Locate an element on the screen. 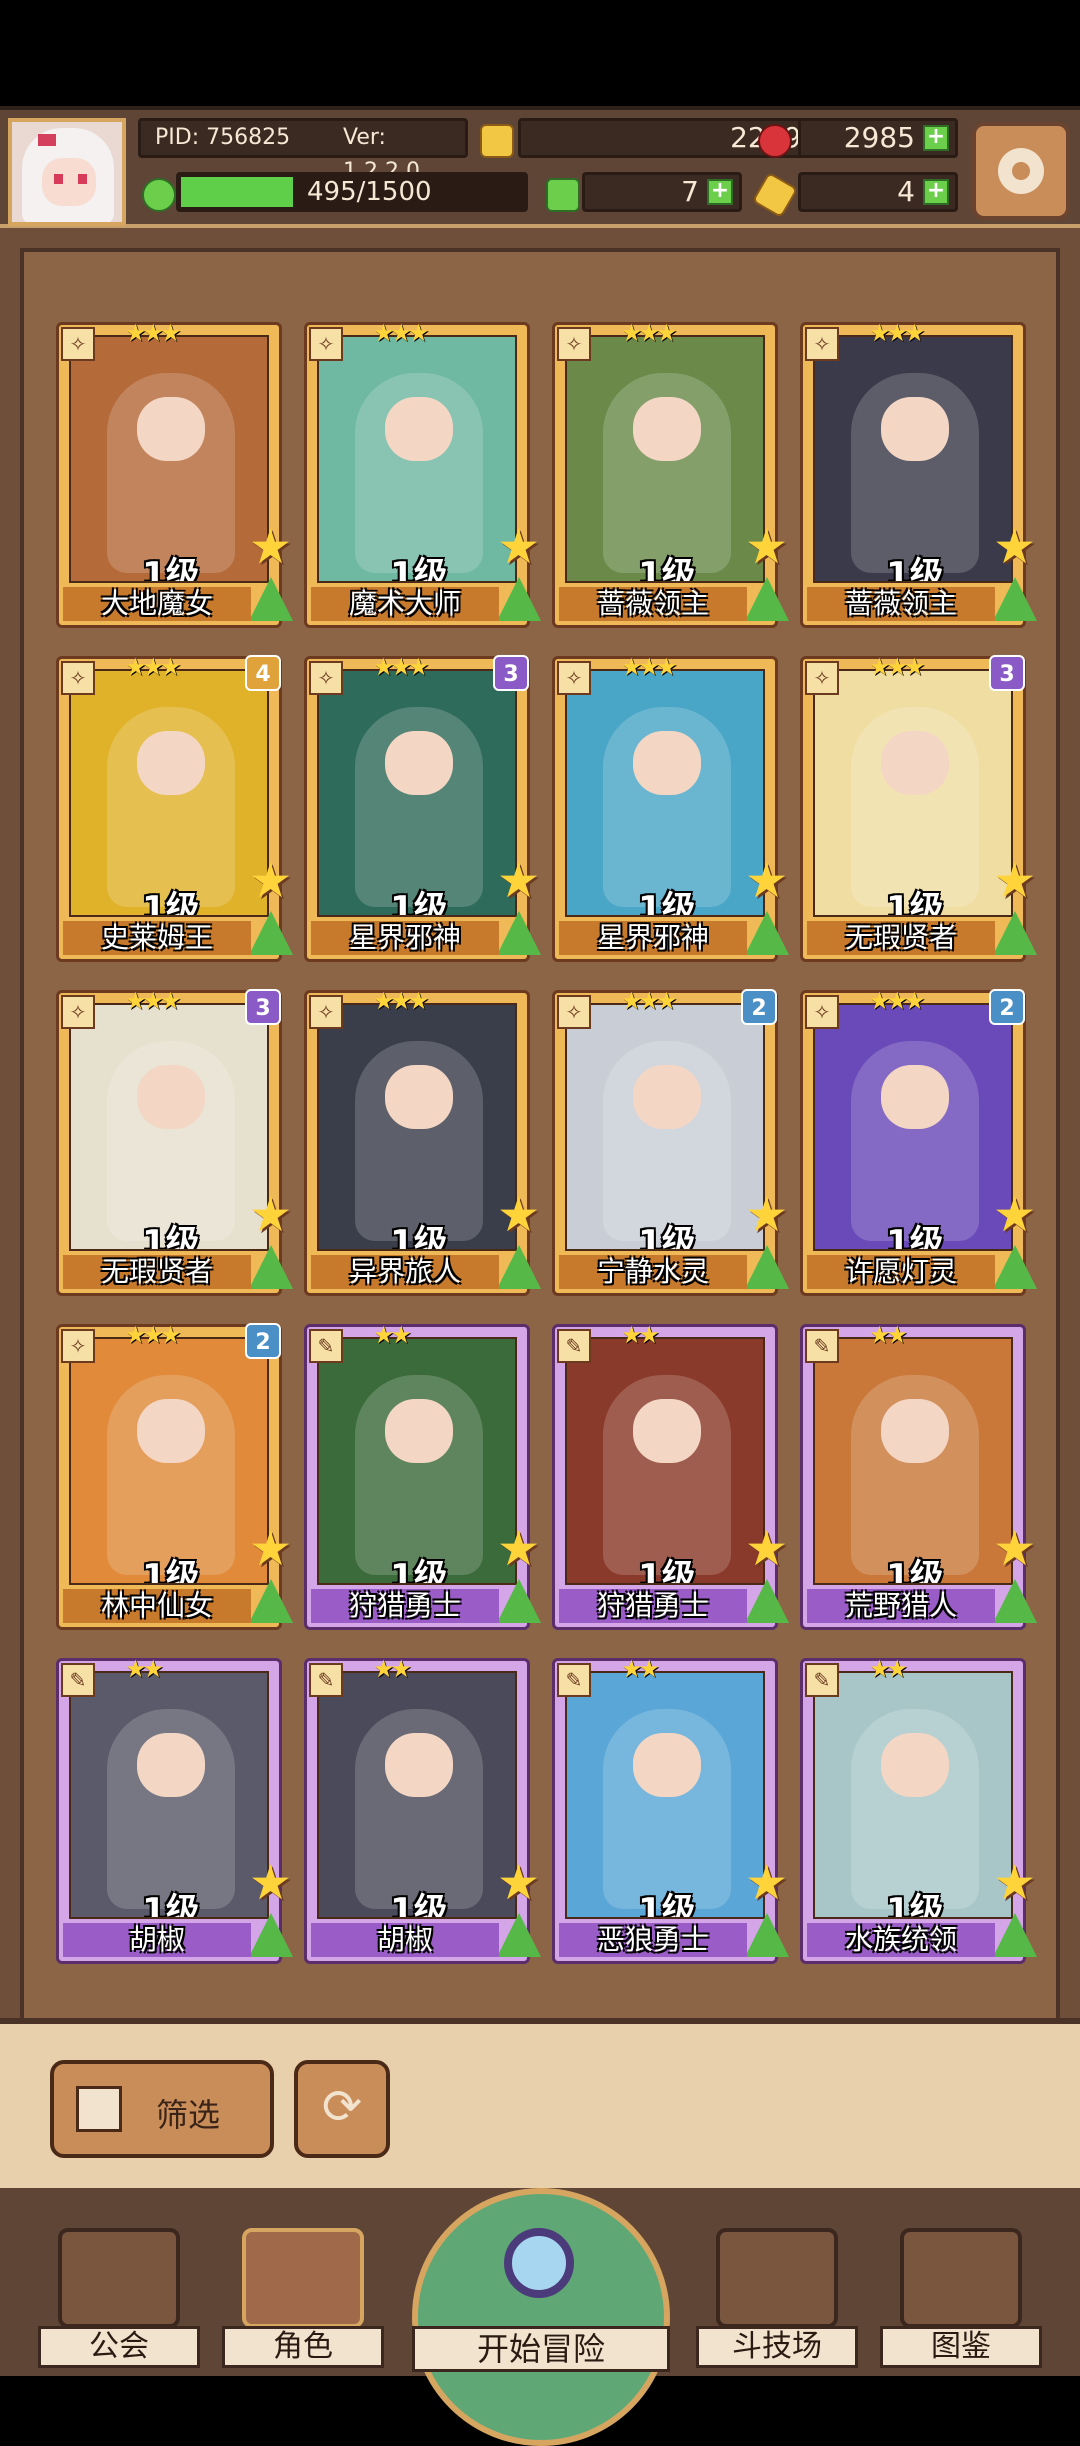 The height and width of the screenshot is (2446, 1080). card-name: 魔术大师 is located at coordinates (405, 604).